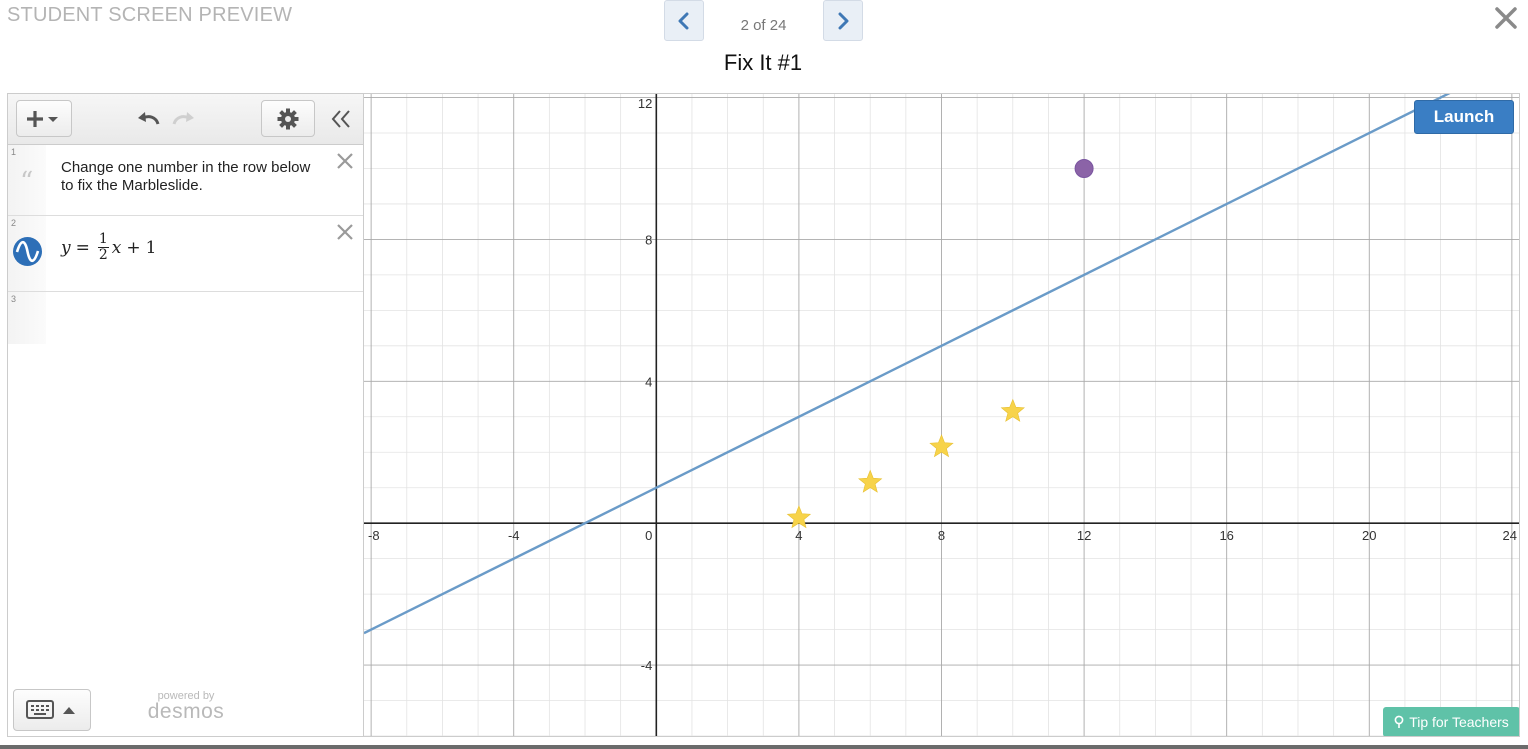 The image size is (1528, 749). What do you see at coordinates (1084, 168) in the screenshot?
I see `marble-point` at bounding box center [1084, 168].